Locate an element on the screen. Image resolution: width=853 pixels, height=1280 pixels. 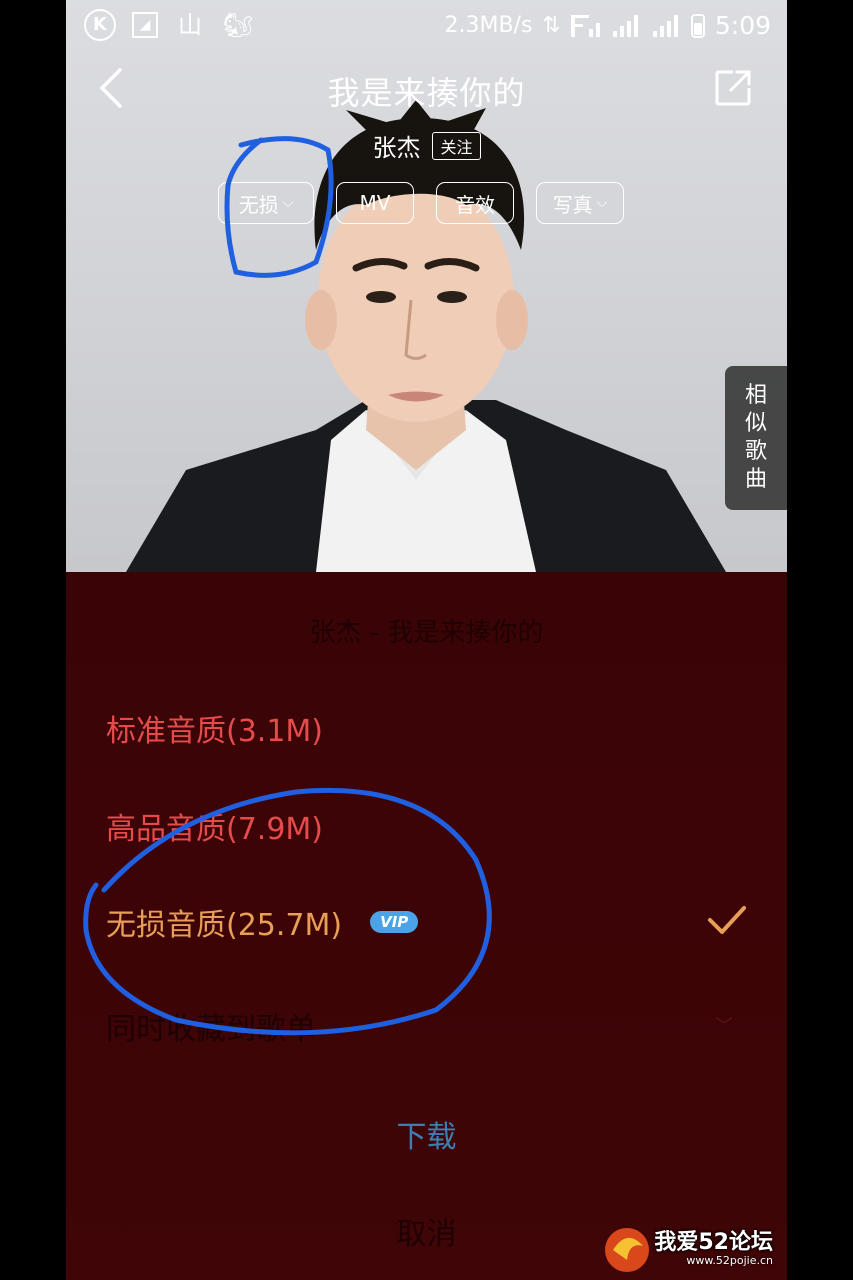
song-title: 我是来揍你的 is located at coordinates (426, 93).